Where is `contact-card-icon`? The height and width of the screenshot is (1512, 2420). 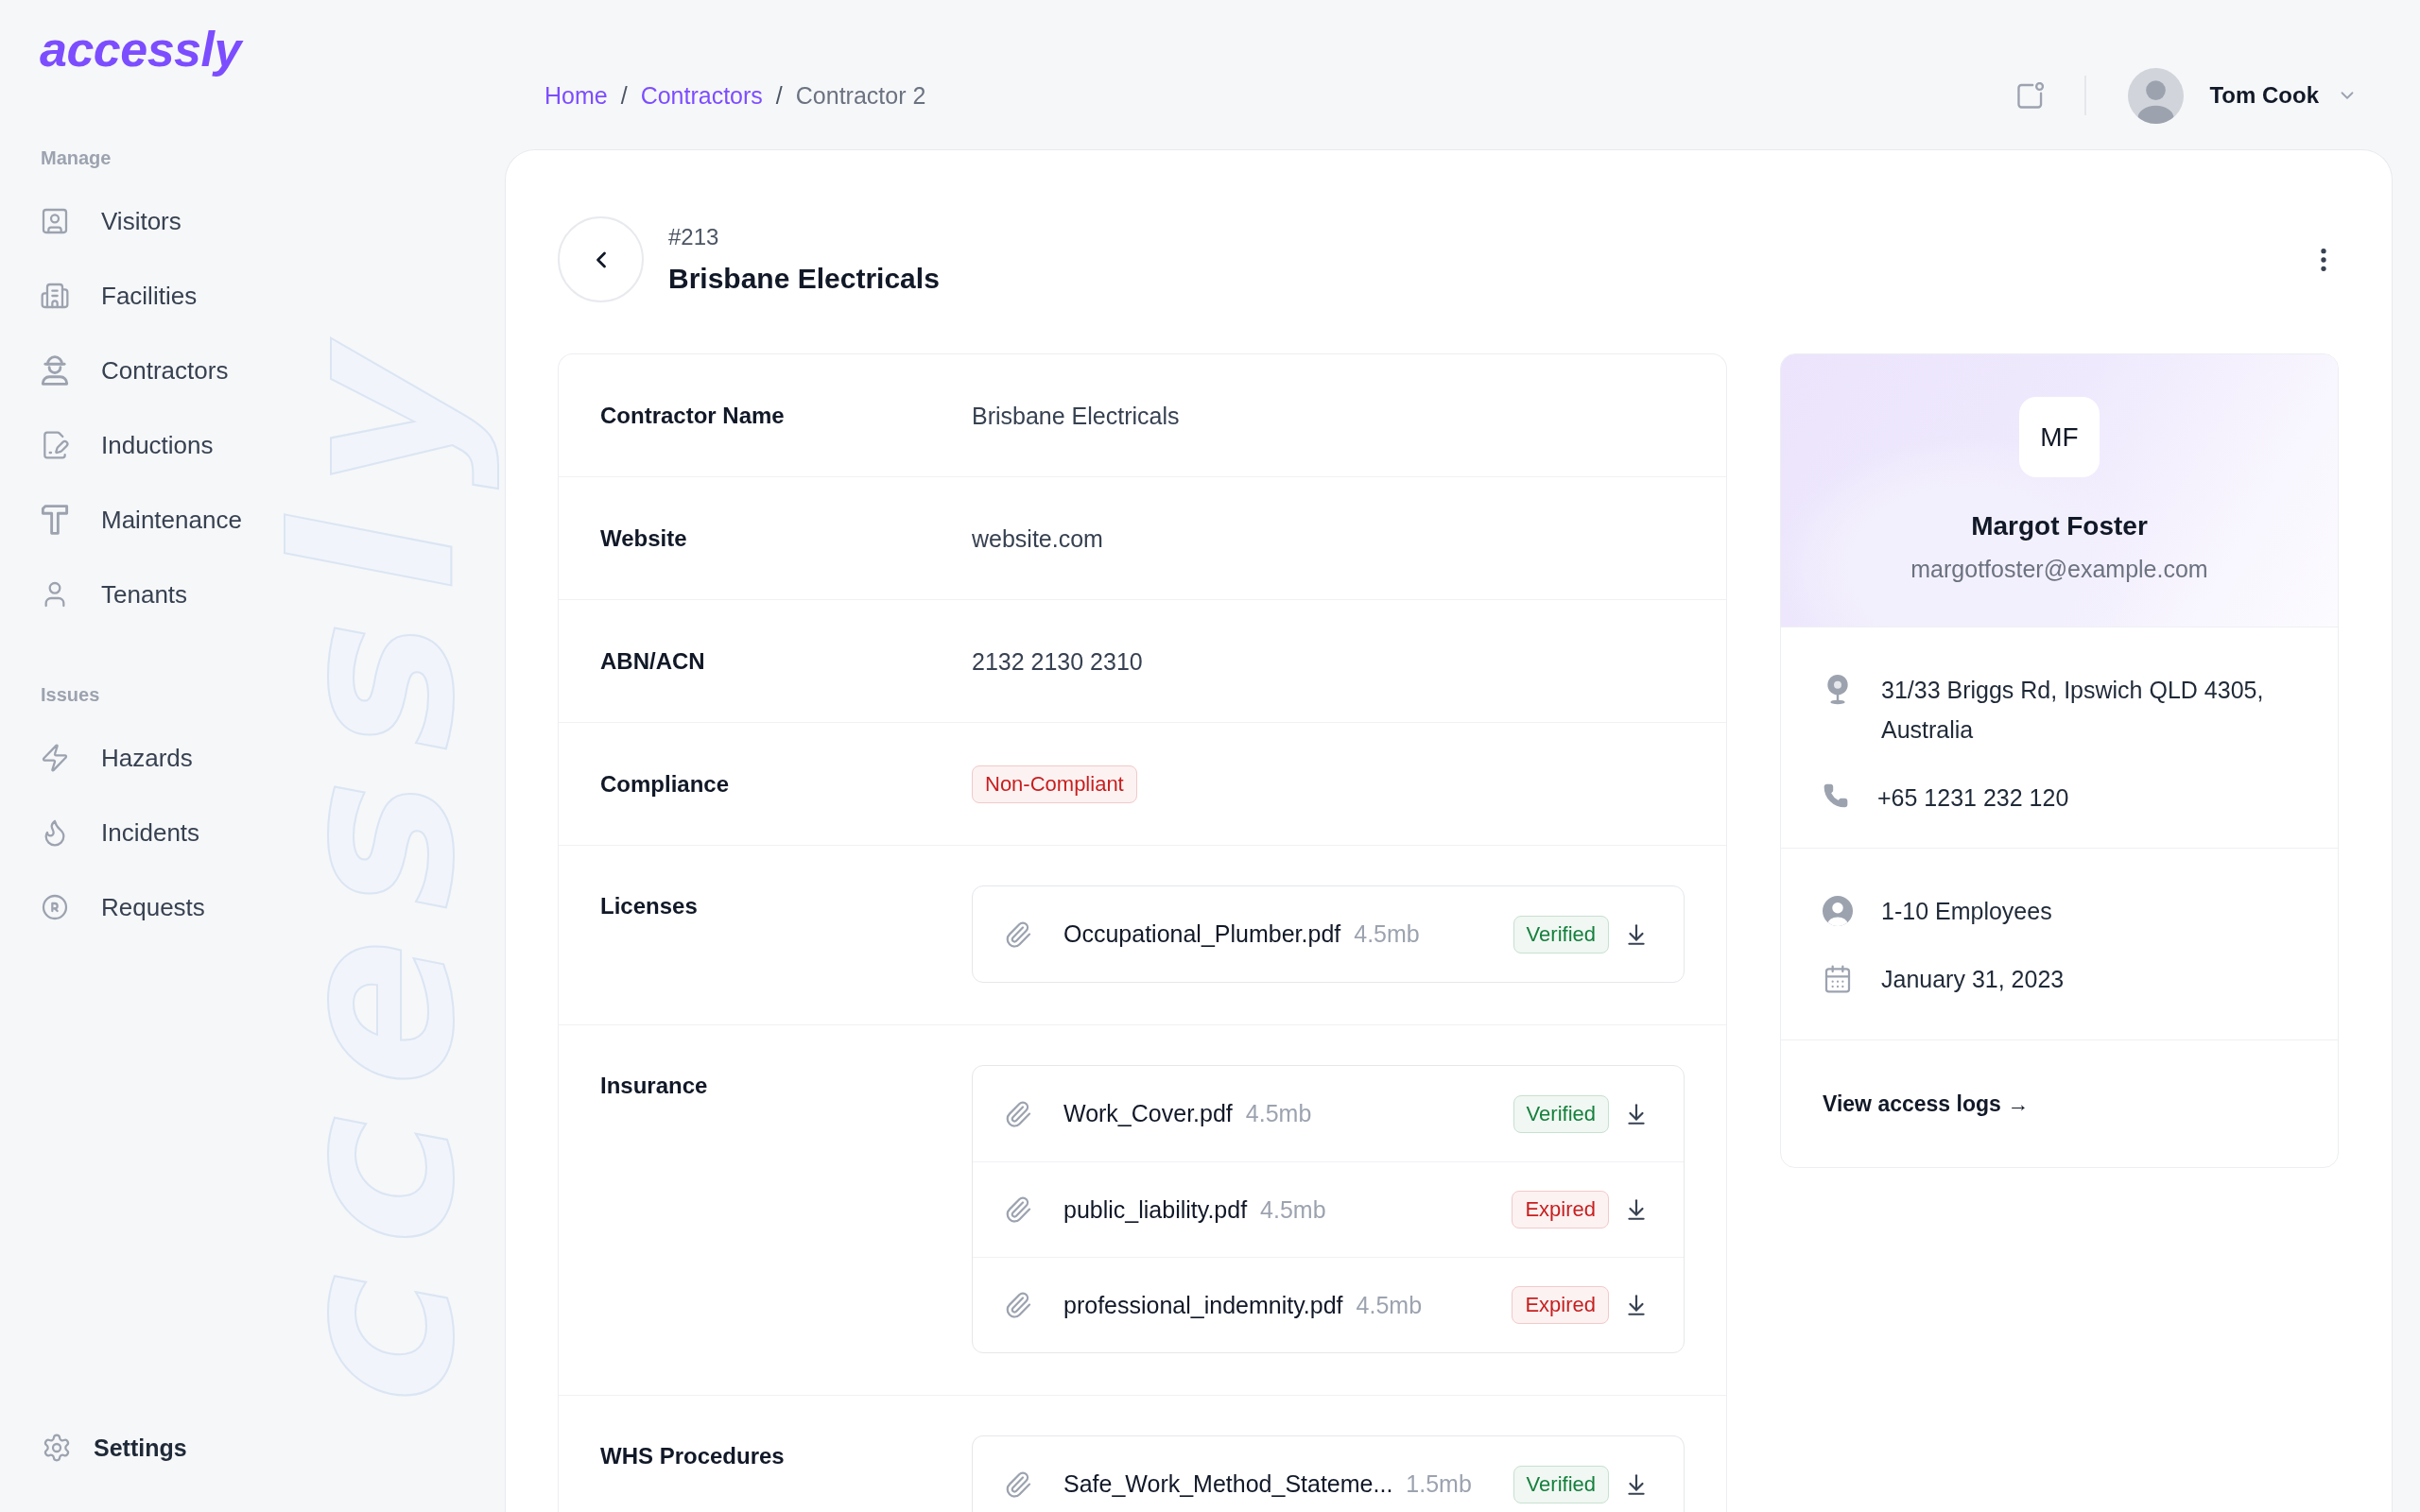 contact-card-icon is located at coordinates (55, 221).